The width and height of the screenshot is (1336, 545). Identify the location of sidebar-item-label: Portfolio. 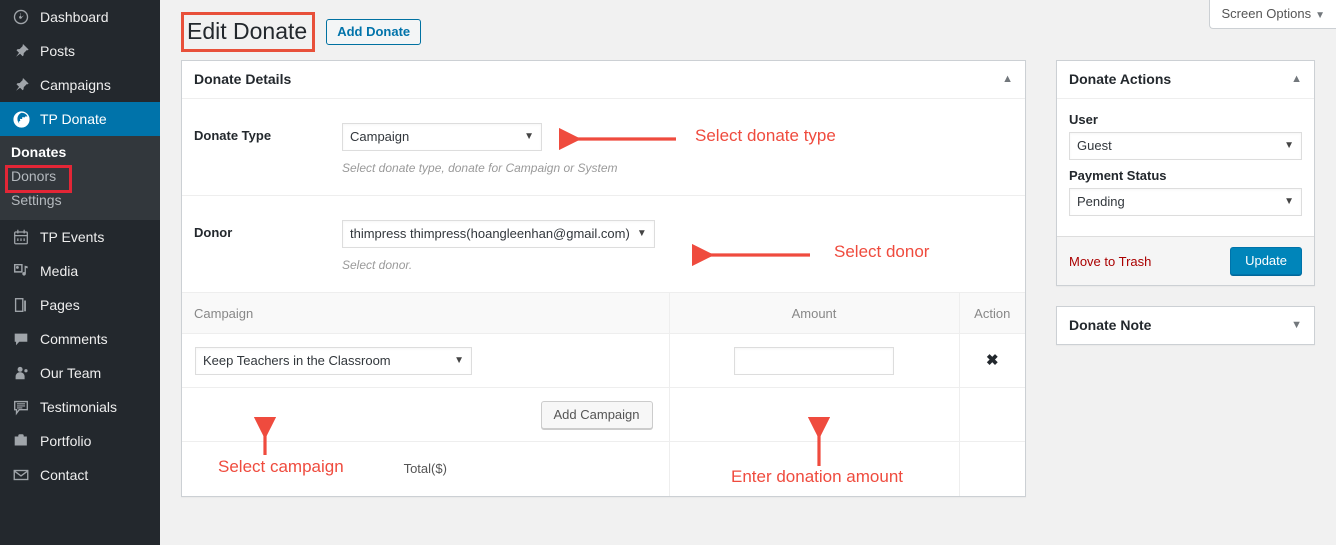
(66, 441).